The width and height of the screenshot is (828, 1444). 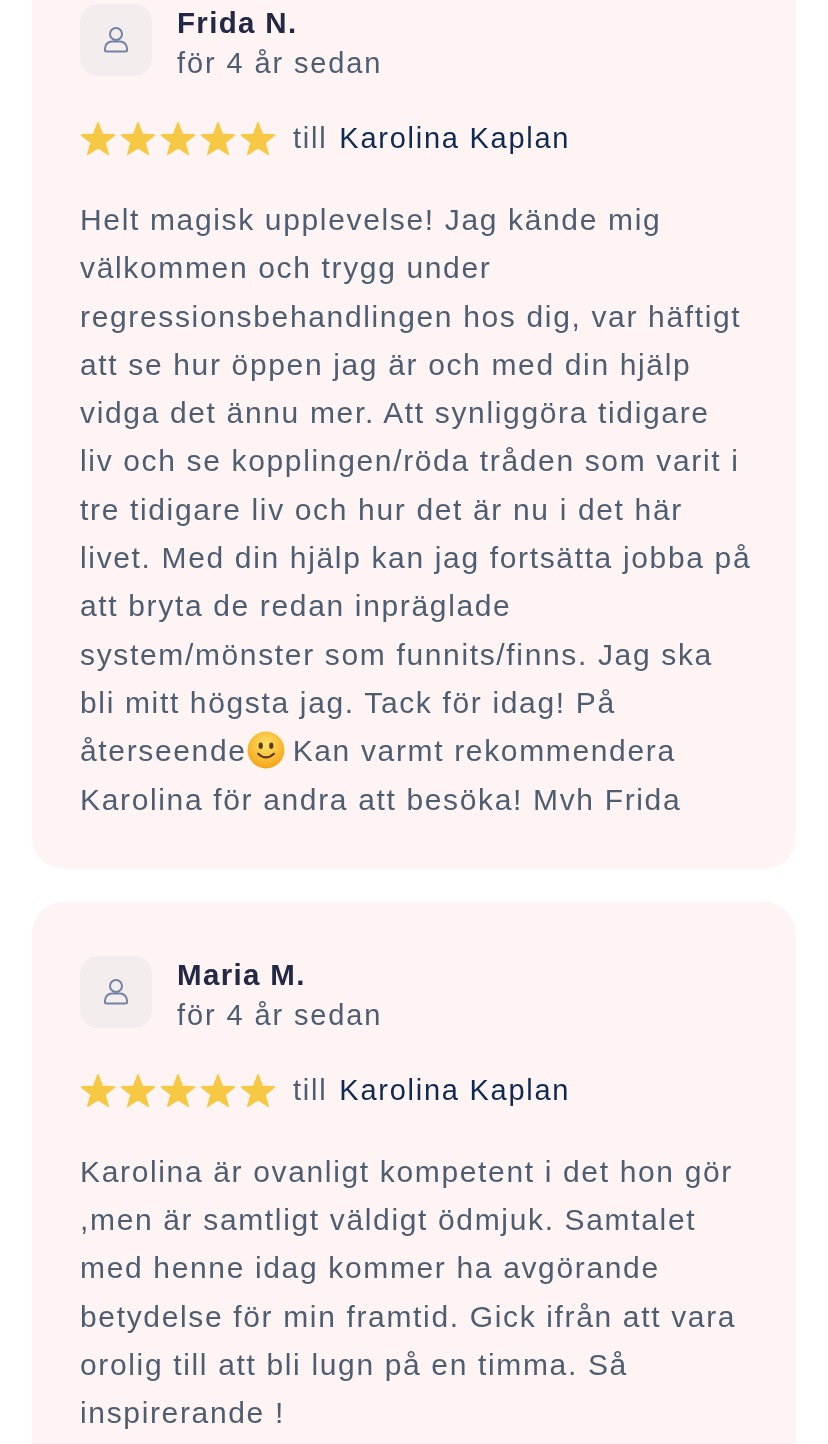 What do you see at coordinates (242, 974) in the screenshot?
I see `author-name: Maria M.` at bounding box center [242, 974].